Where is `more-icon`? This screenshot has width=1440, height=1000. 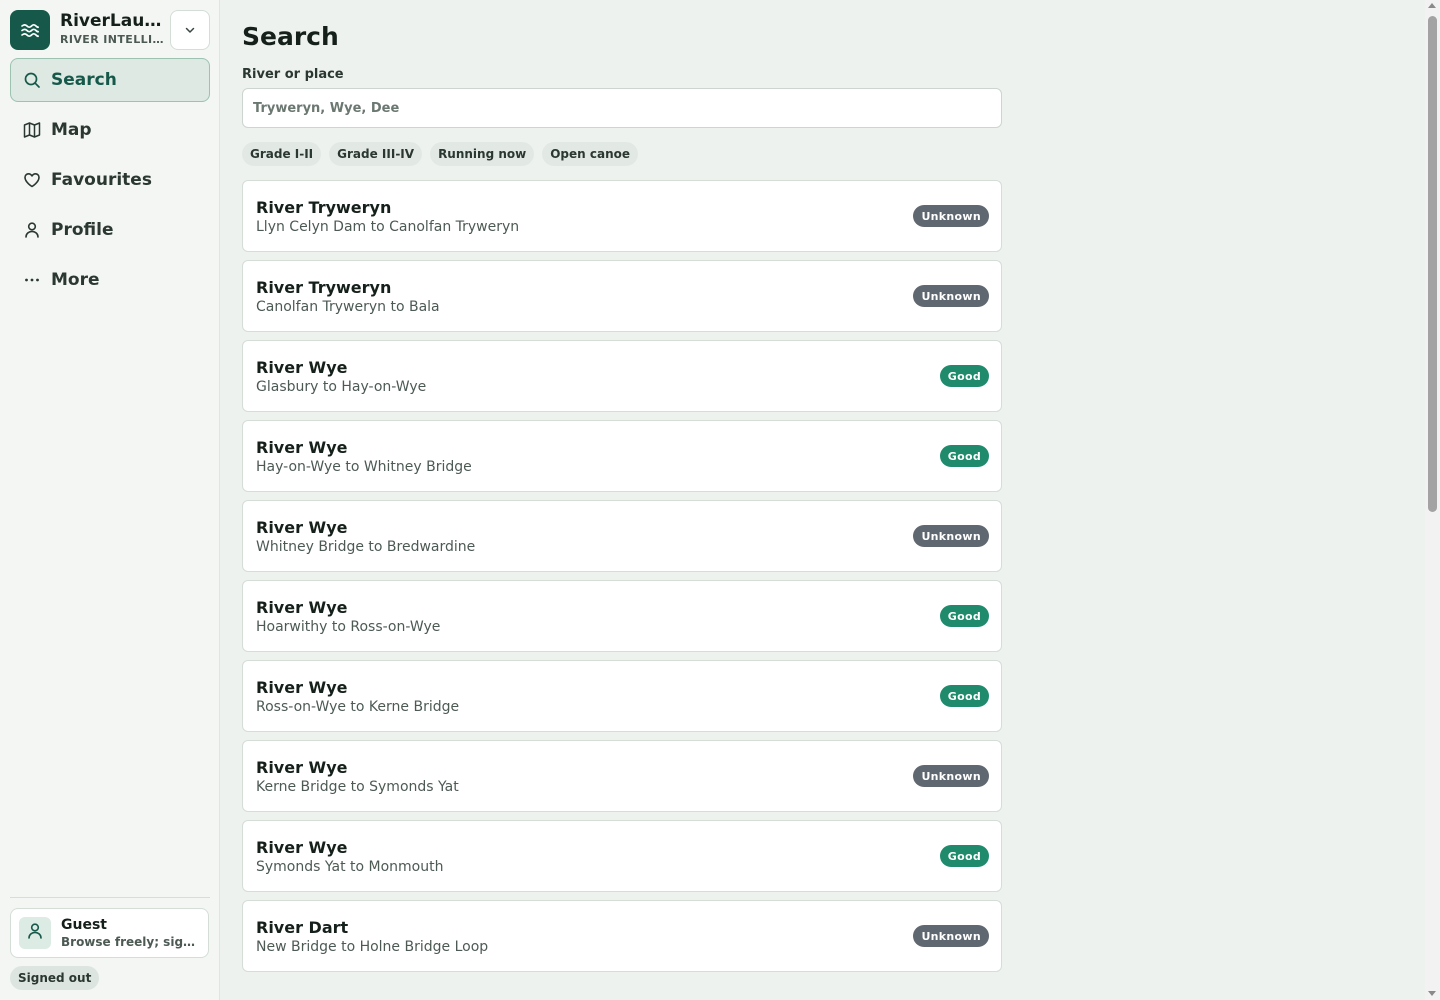 more-icon is located at coordinates (32, 280).